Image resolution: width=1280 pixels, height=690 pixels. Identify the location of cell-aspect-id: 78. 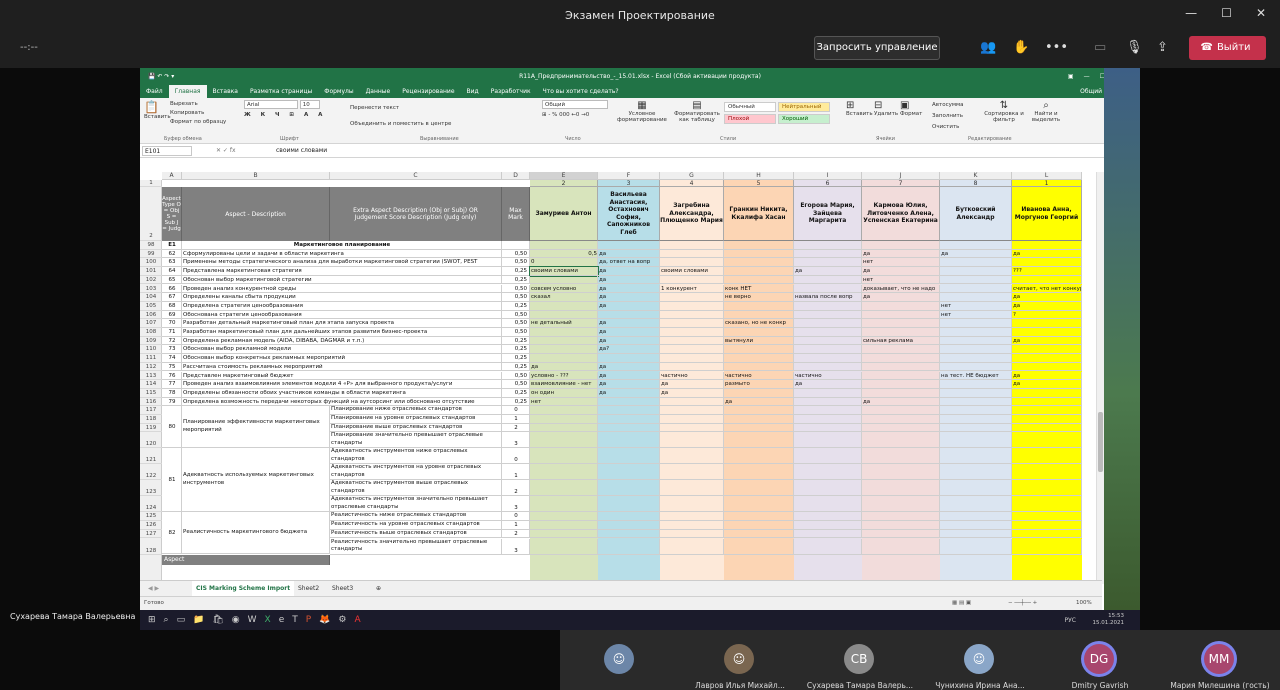
(172, 393).